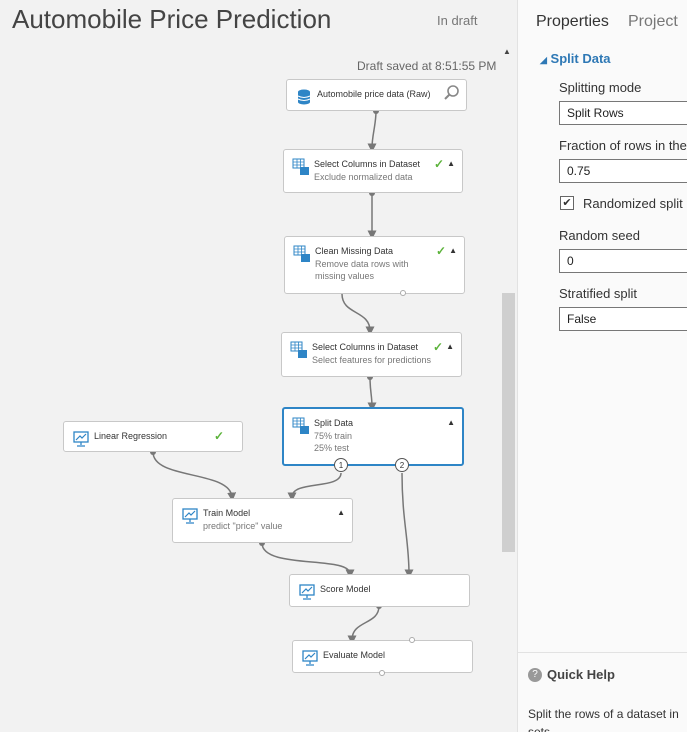  I want to click on random-seed-label: Random seed, so click(599, 235).